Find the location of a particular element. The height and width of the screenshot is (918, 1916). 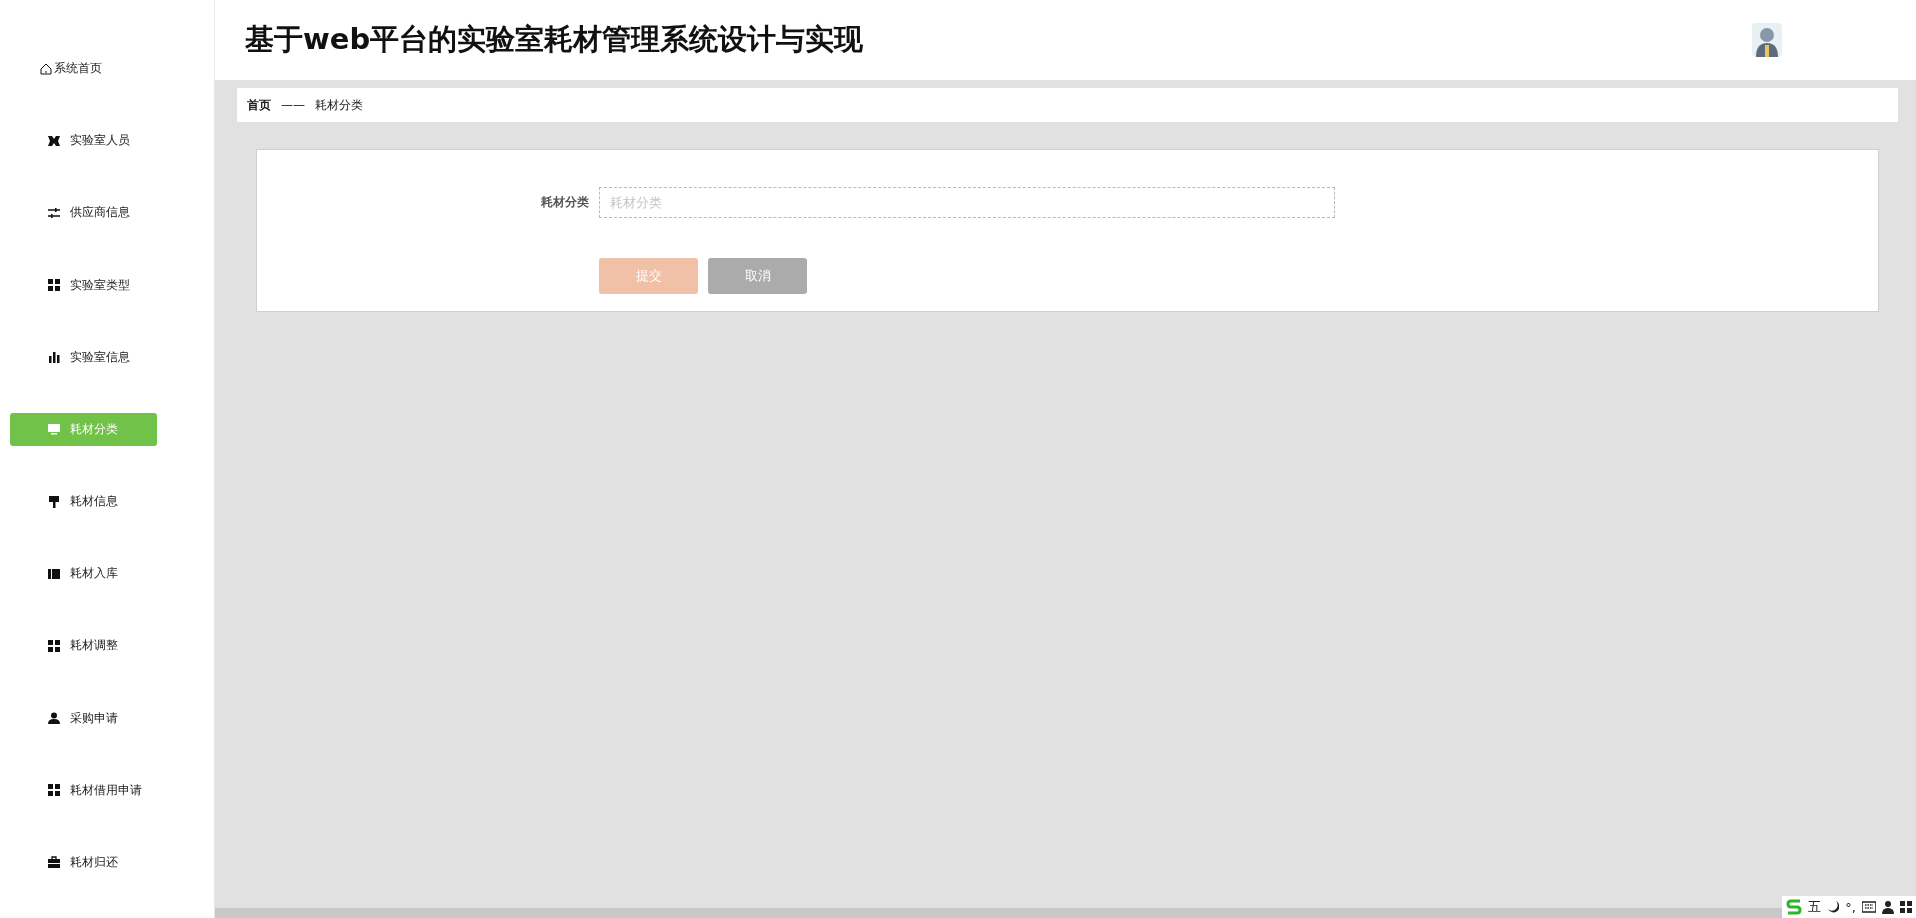

sidebar-item: 实验室信息 is located at coordinates (83, 357).